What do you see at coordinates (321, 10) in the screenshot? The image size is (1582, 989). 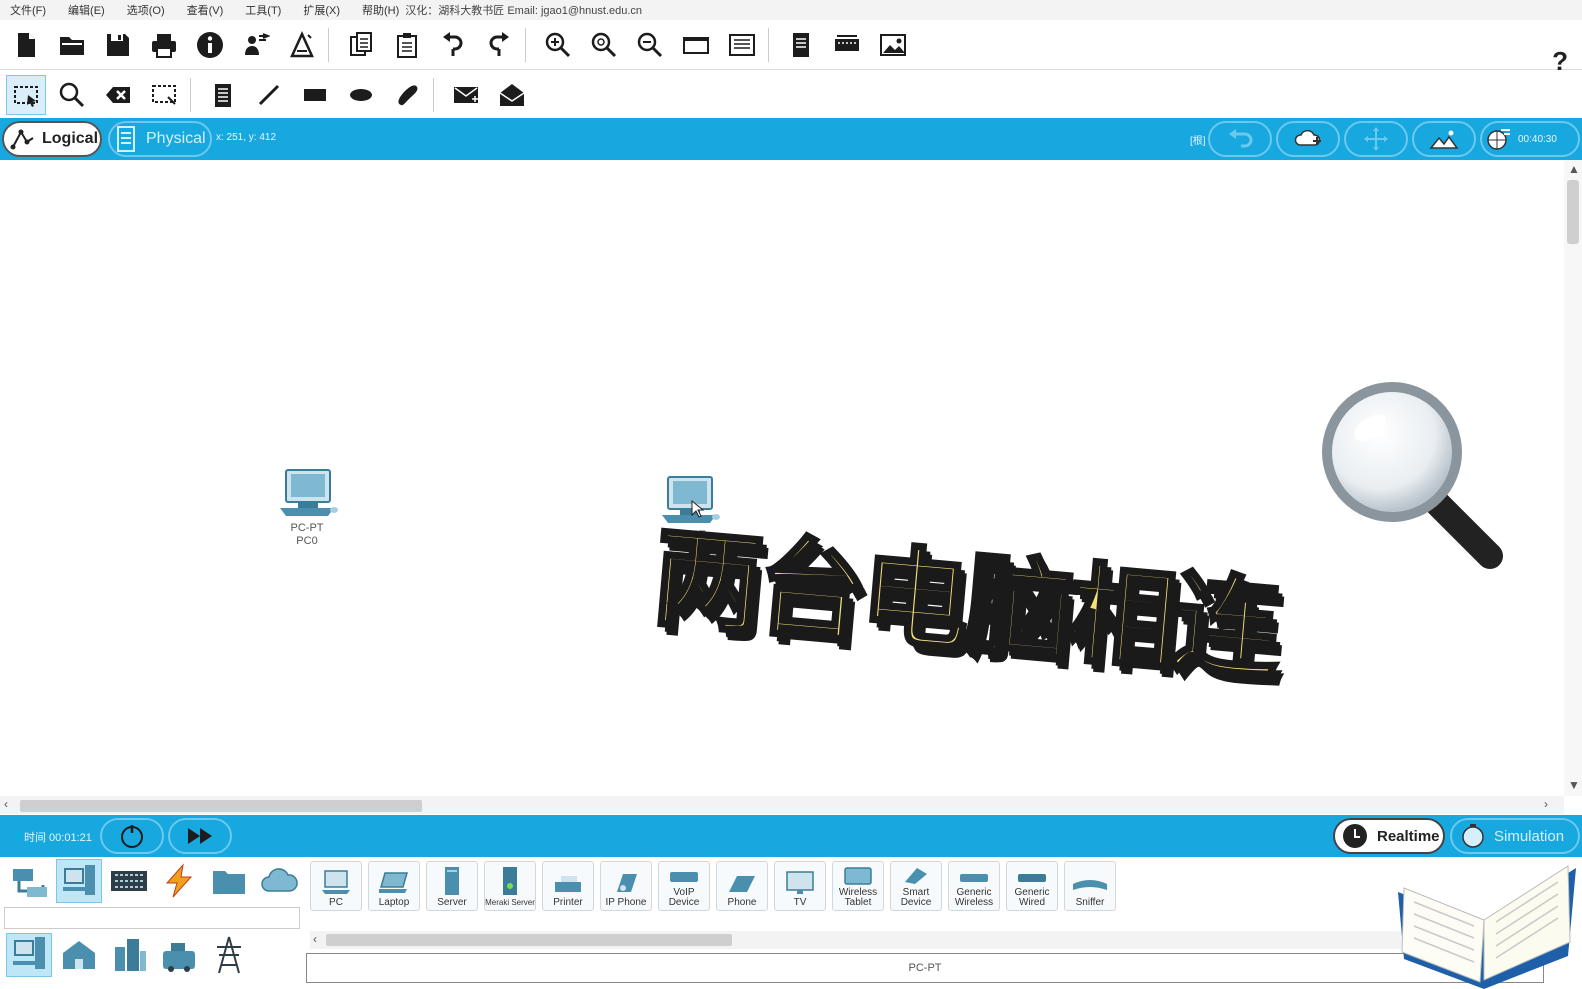 I see `menu-extensions: 扩展(X)` at bounding box center [321, 10].